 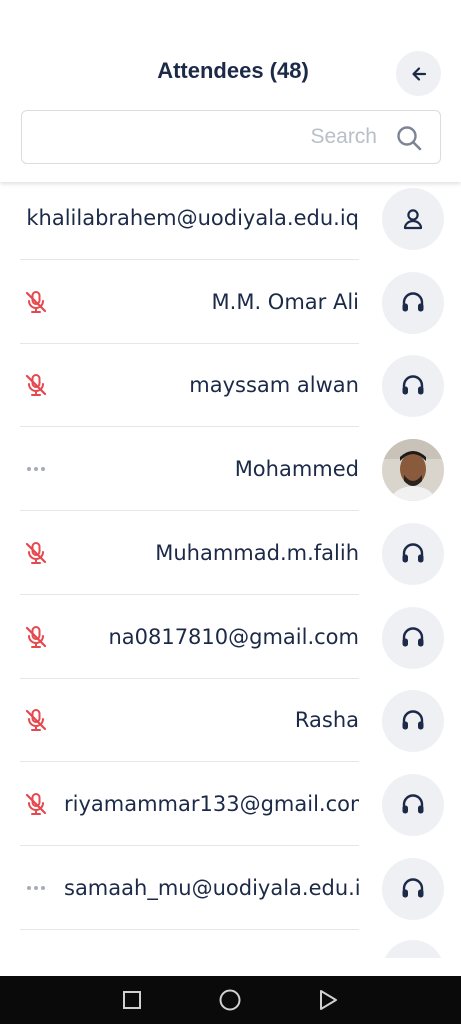 I want to click on list-item: riyamammar133@gmail.com, so click(x=230, y=804).